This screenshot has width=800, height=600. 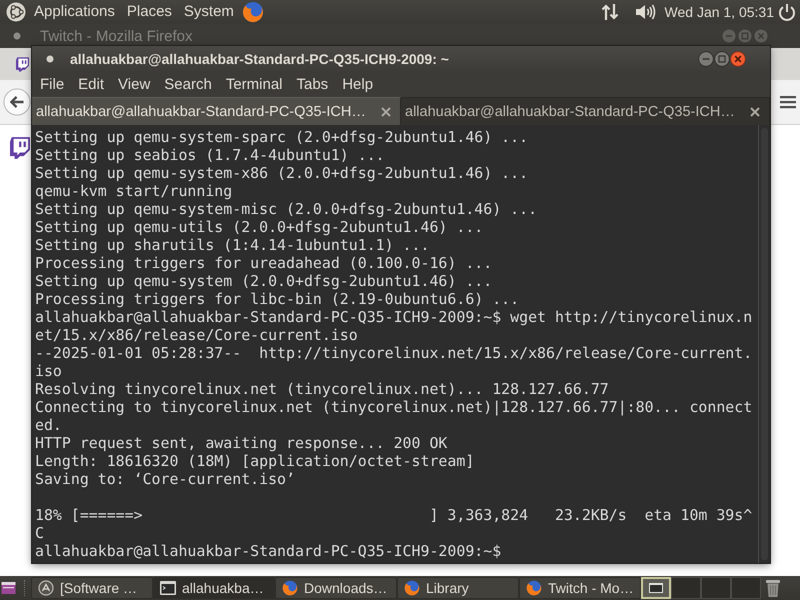 What do you see at coordinates (722, 59) in the screenshot?
I see `maximize-button` at bounding box center [722, 59].